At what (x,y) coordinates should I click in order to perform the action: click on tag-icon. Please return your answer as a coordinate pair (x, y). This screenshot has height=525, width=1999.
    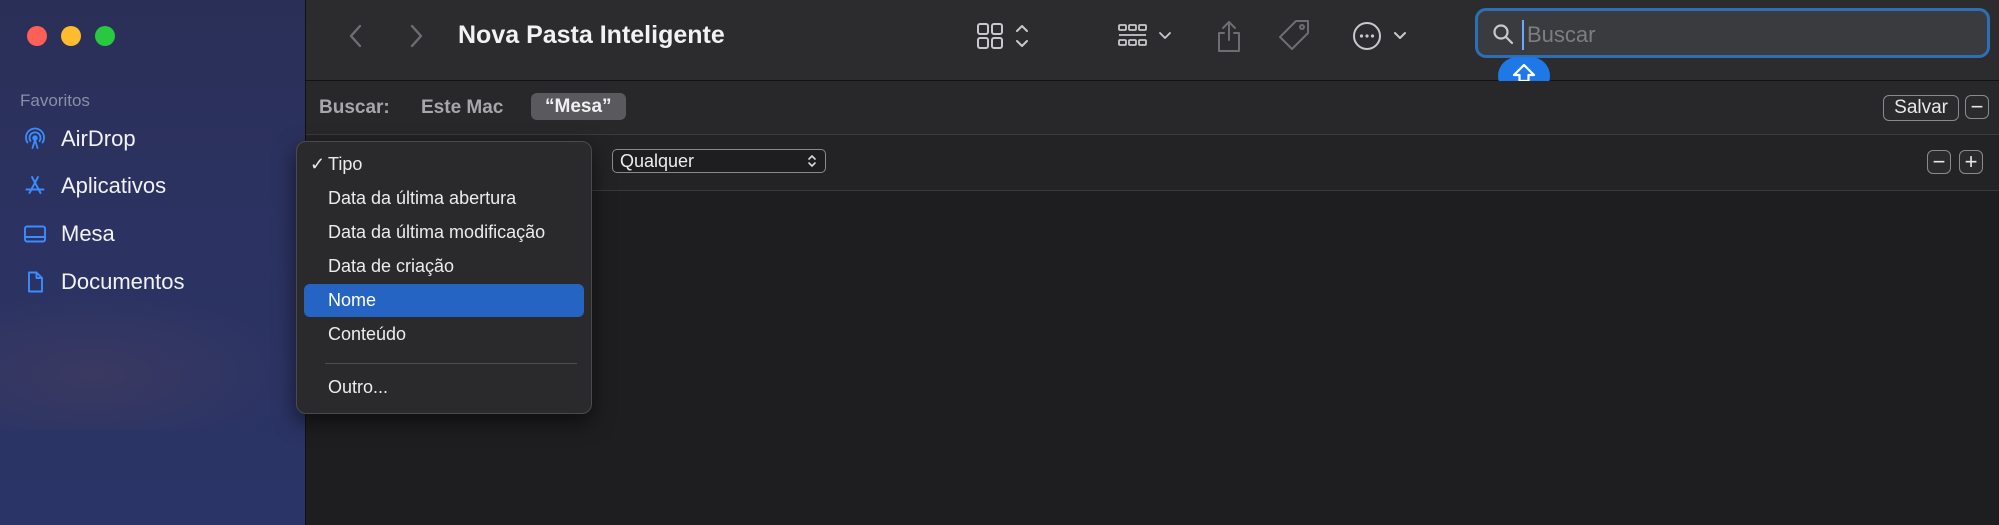
    Looking at the image, I should click on (1294, 35).